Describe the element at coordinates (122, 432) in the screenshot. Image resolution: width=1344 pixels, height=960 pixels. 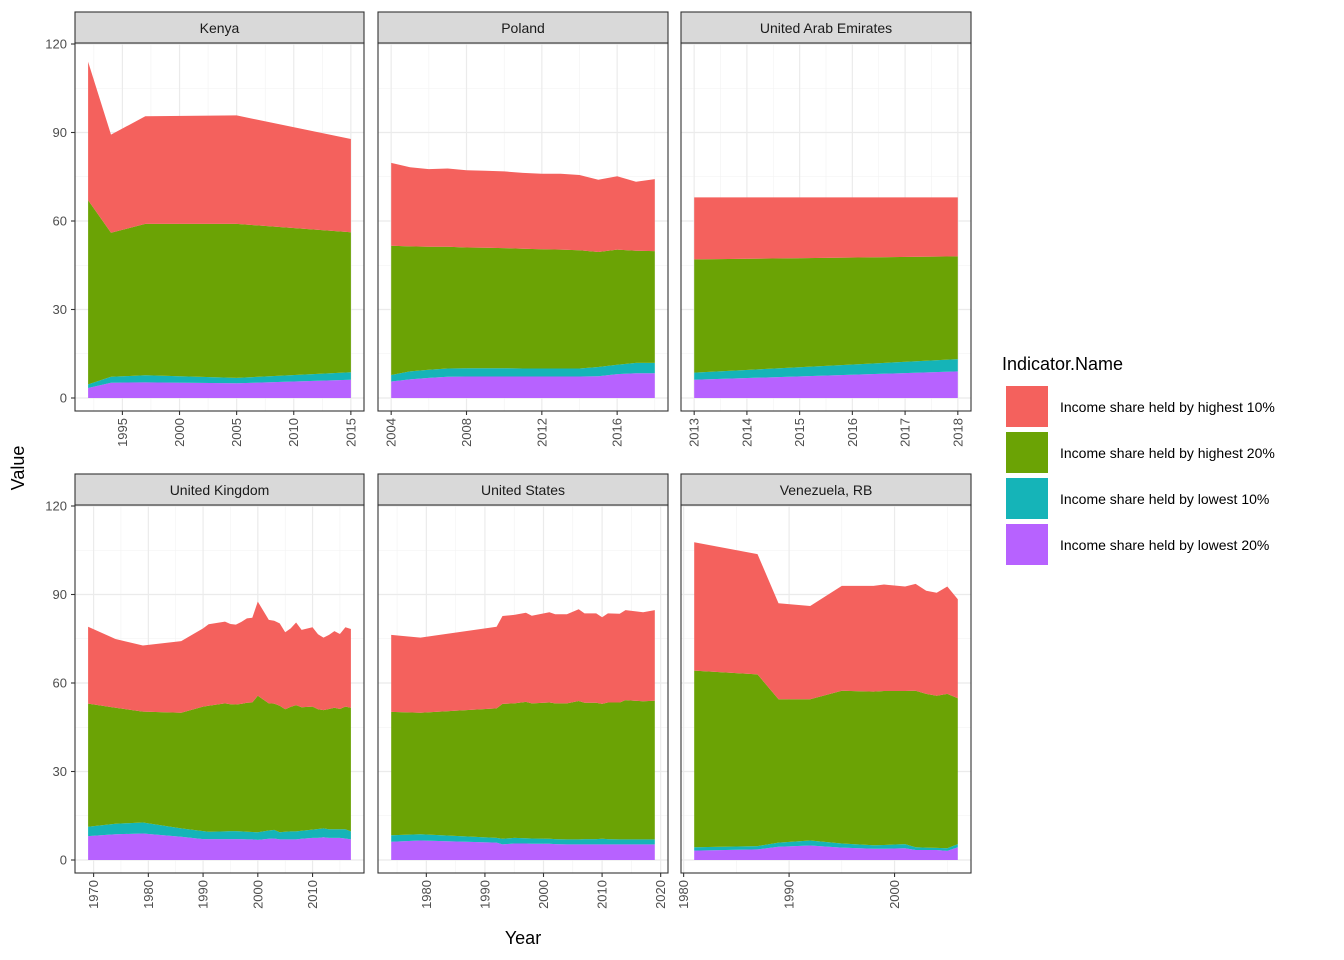
I see `x-tick-label: 1995` at that location.